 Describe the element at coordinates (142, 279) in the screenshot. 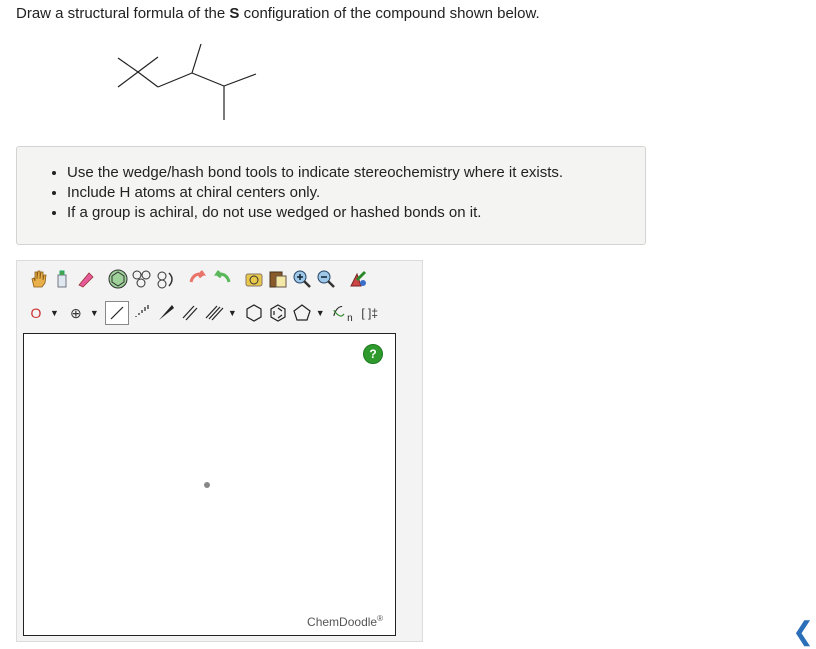

I see `template-icon` at that location.